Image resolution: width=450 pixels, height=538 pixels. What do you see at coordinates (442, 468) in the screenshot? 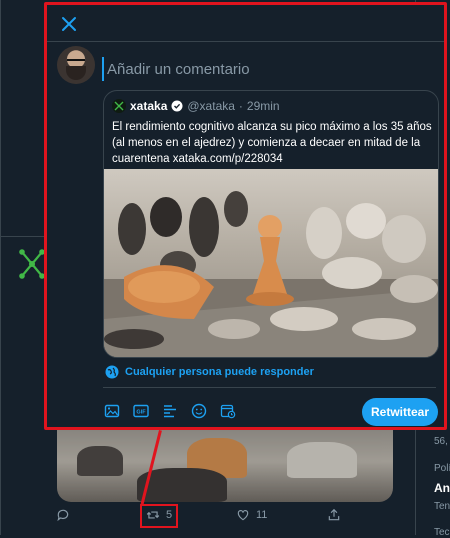
I see `side-snippet: Polí` at bounding box center [442, 468].